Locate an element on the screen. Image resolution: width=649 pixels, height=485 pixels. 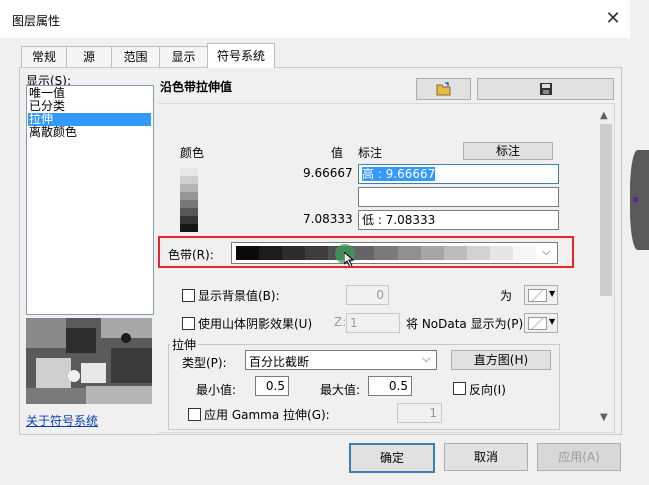
chevron-down-icon: ⌵ is located at coordinates (426, 358).